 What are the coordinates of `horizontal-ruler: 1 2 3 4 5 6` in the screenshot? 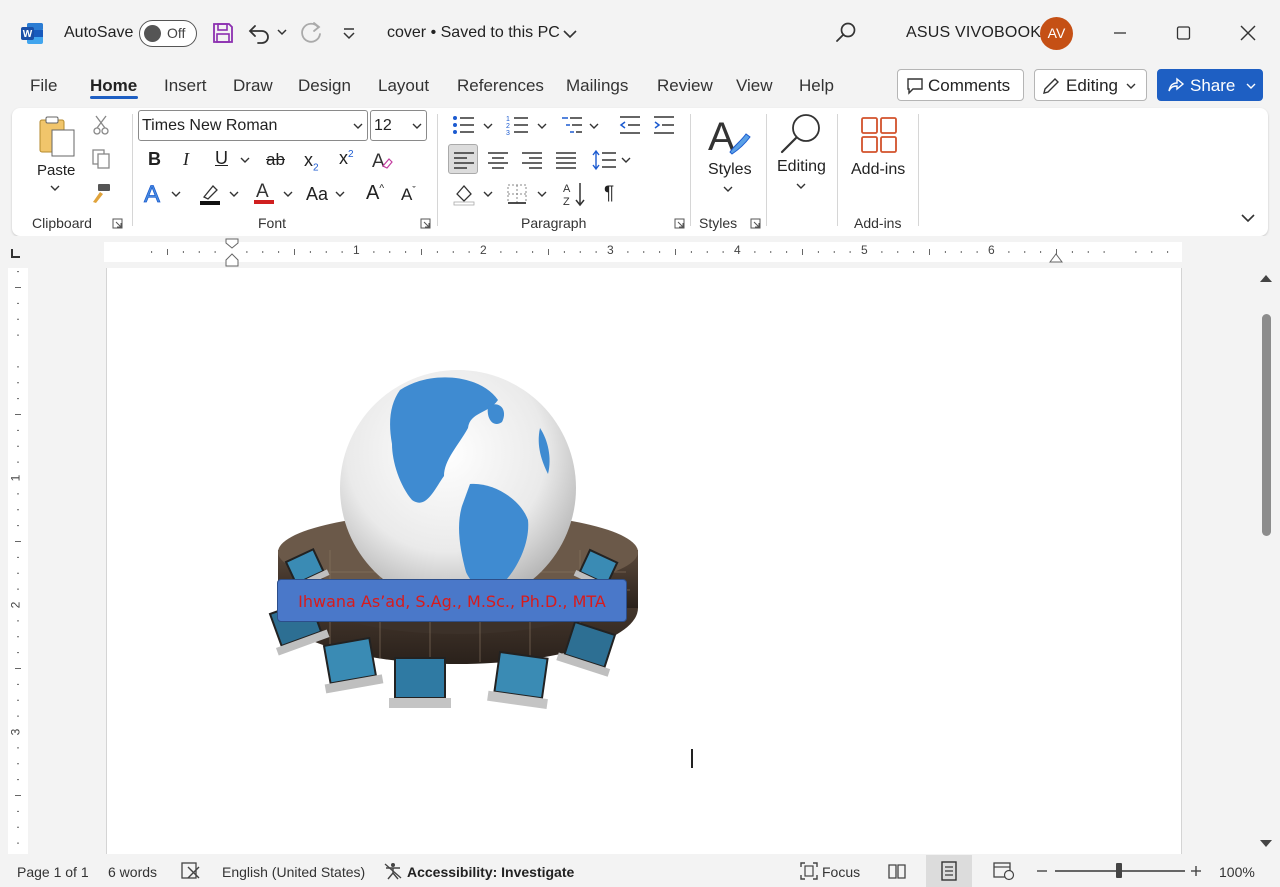 It's located at (643, 252).